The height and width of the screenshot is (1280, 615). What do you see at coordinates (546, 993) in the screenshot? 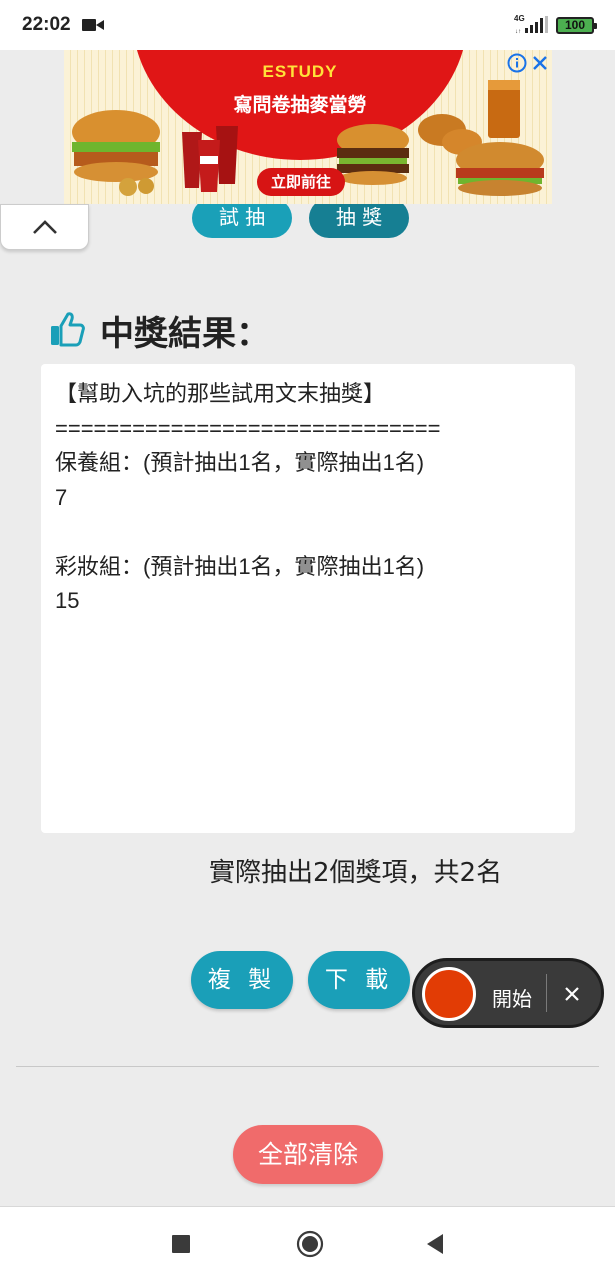
I see `recorder-divider` at bounding box center [546, 993].